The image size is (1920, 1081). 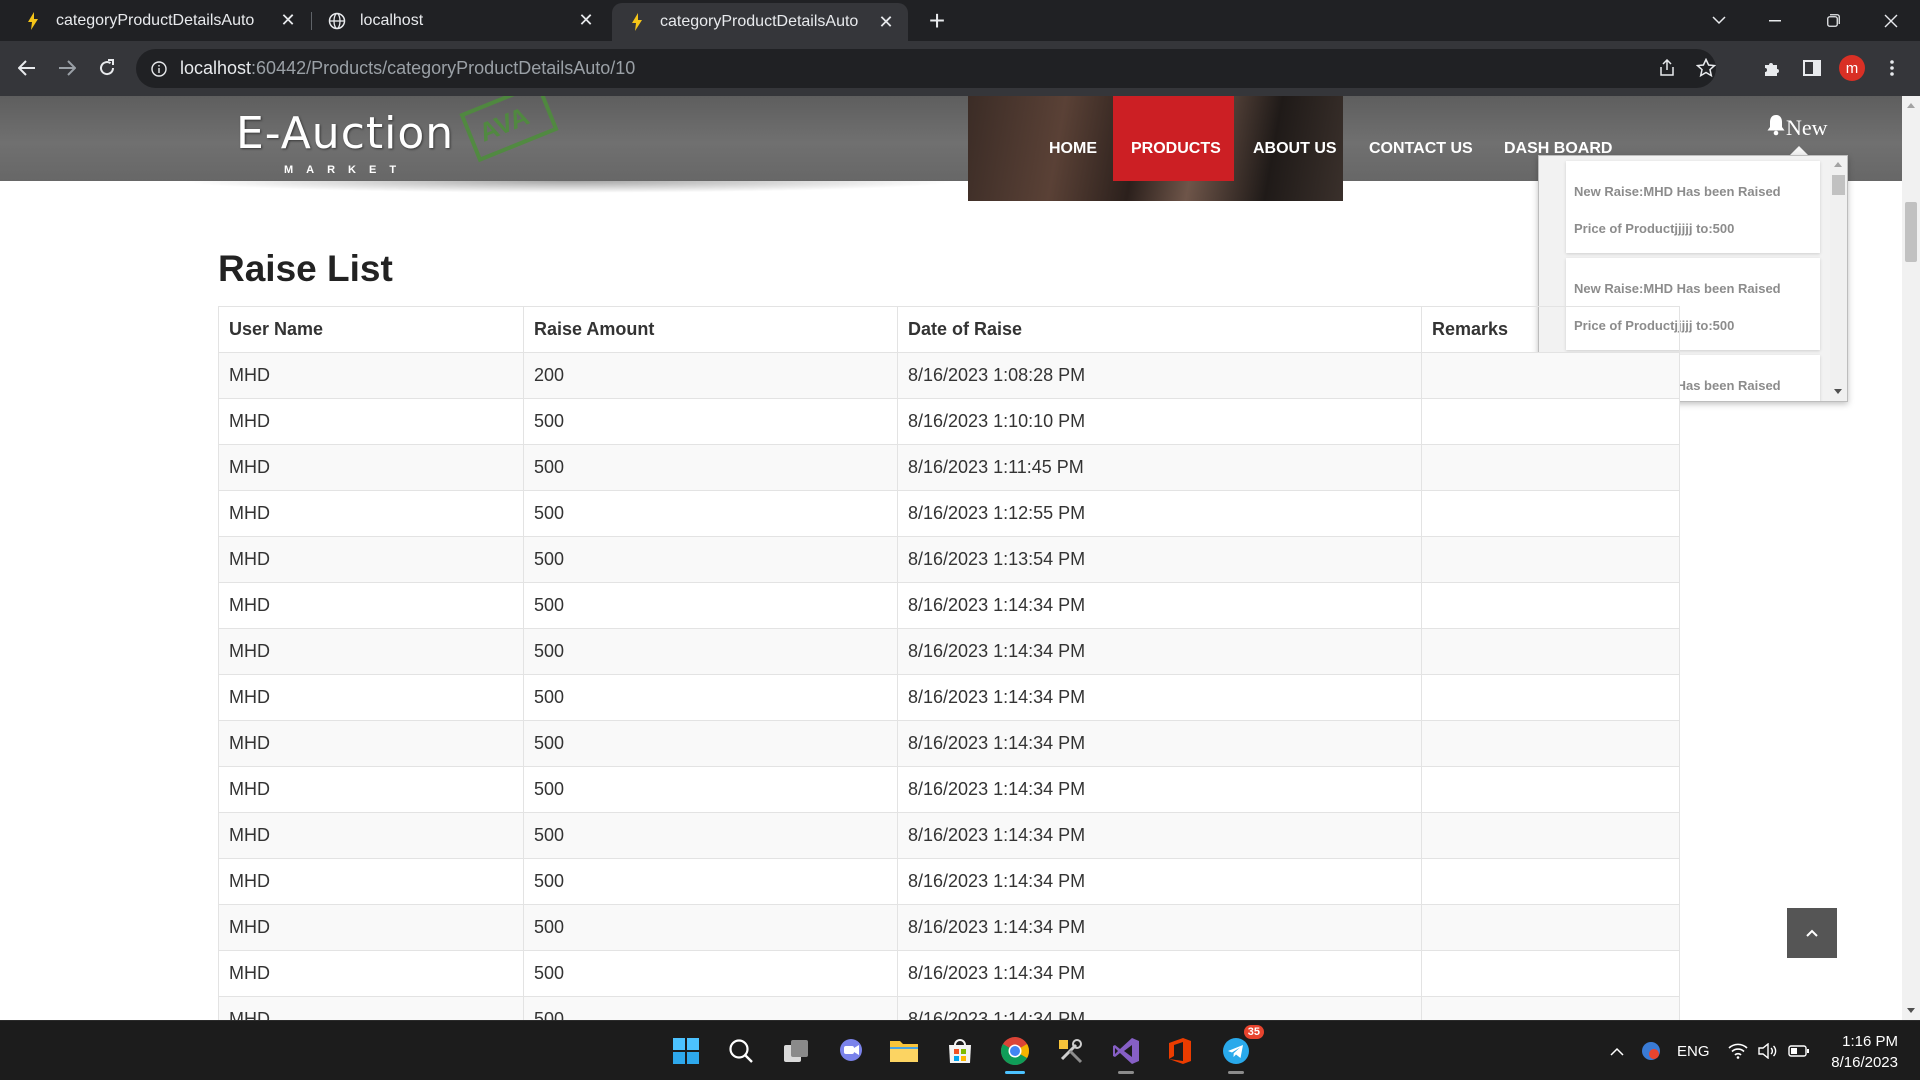 What do you see at coordinates (1833, 20) in the screenshot?
I see `restore-icon` at bounding box center [1833, 20].